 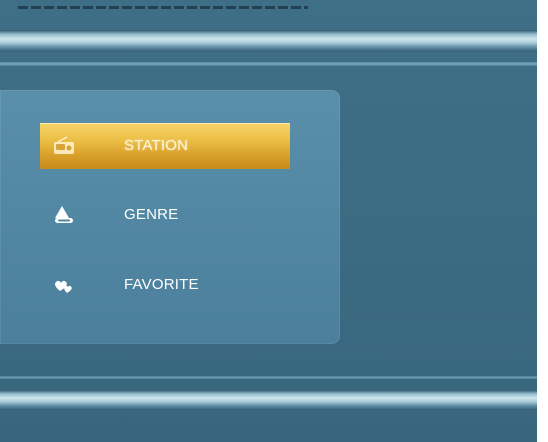 What do you see at coordinates (268, 64) in the screenshot?
I see `top-thin-band` at bounding box center [268, 64].